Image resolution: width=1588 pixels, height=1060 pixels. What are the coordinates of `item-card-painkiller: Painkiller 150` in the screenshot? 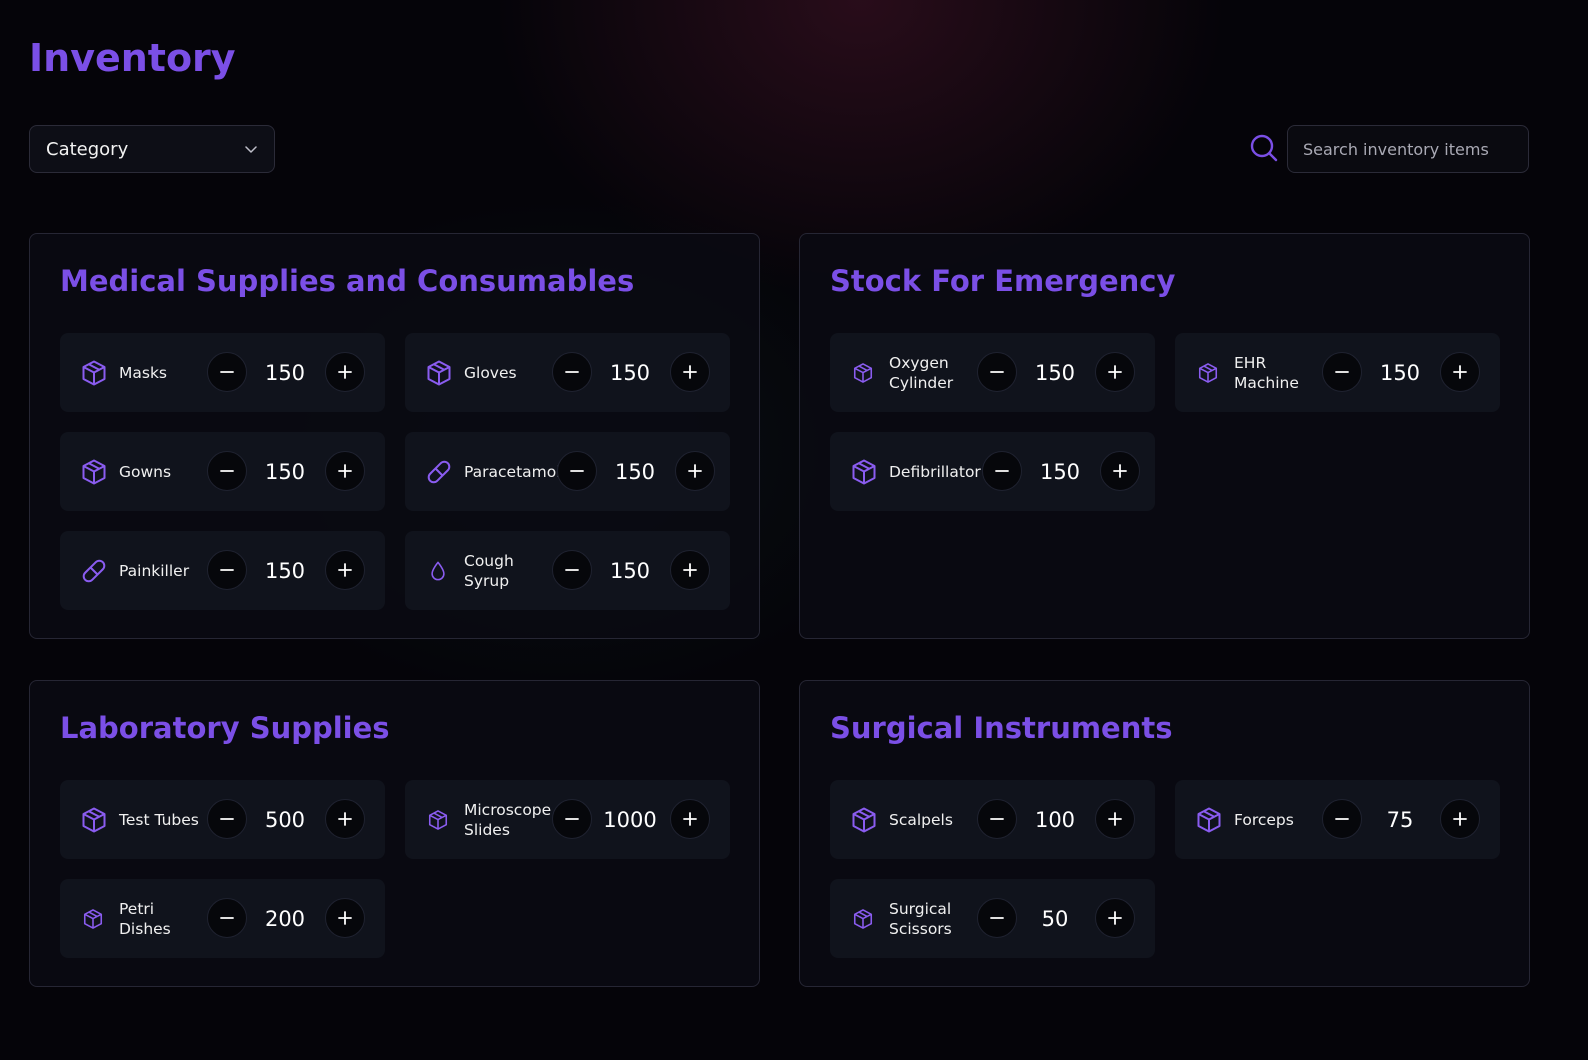 It's located at (222, 570).